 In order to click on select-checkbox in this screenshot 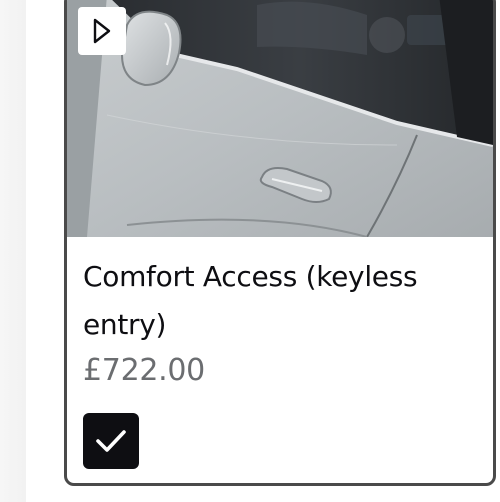, I will do `click(111, 441)`.